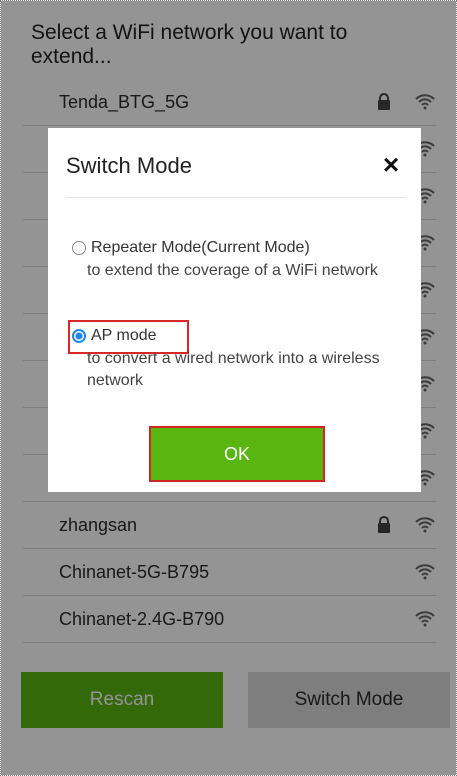 The width and height of the screenshot is (457, 776). I want to click on radio-selected-icon, so click(79, 336).